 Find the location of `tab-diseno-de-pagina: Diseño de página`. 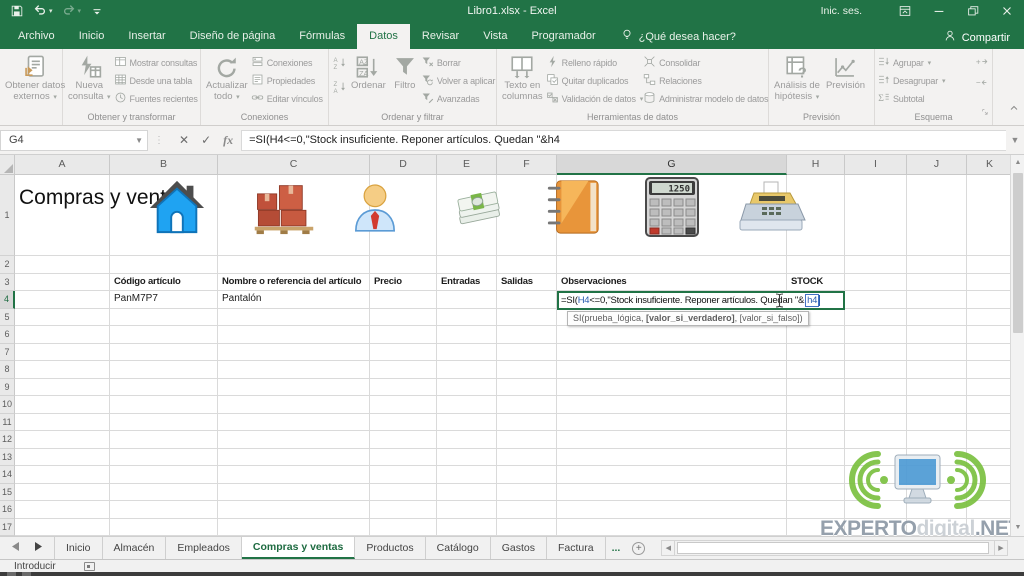

tab-diseno-de-pagina: Diseño de página is located at coordinates (233, 36).